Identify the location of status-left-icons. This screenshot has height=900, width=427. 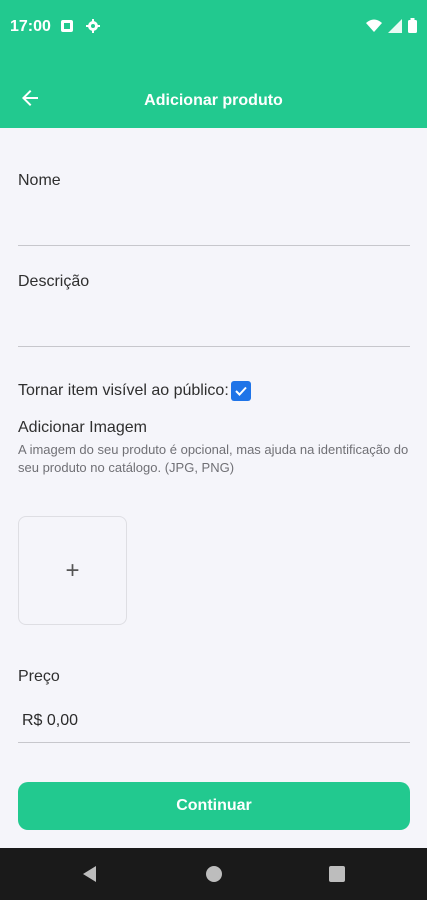
(80, 28).